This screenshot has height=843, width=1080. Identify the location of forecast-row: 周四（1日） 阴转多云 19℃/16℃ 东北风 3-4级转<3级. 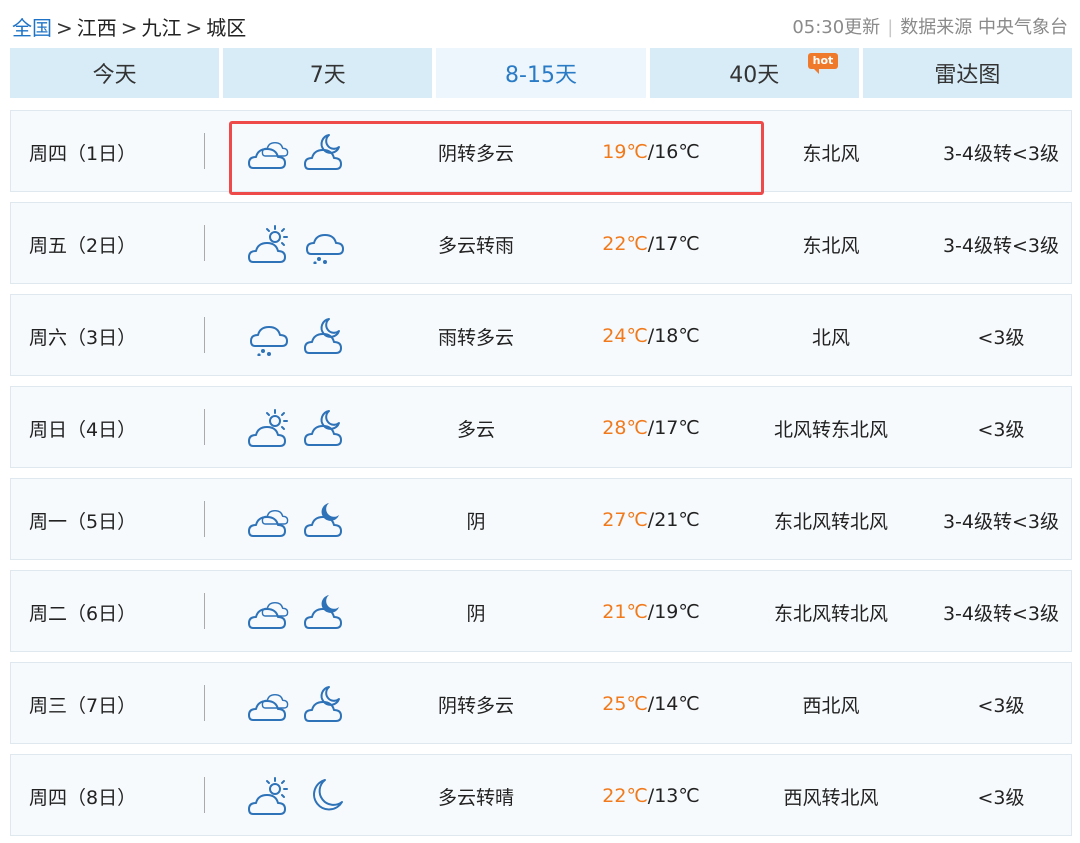
(541, 151).